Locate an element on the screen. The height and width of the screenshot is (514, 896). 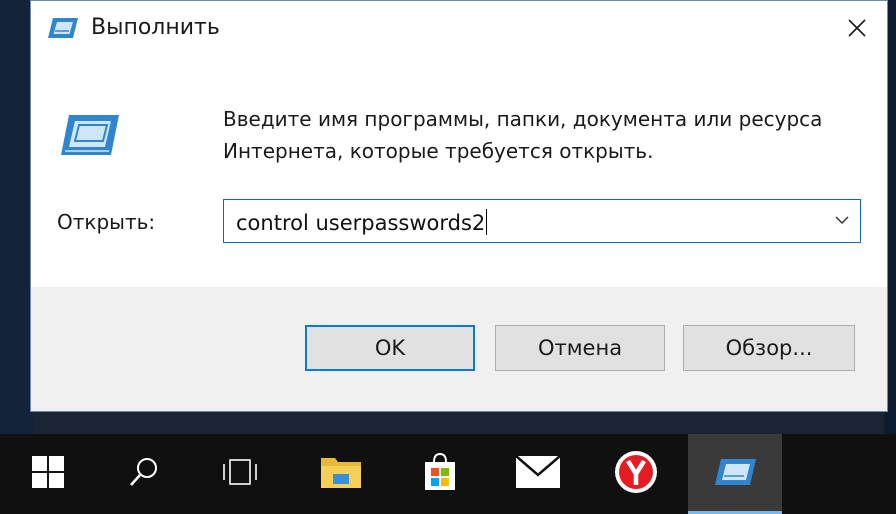
cancel-button: Отмена is located at coordinates (580, 348).